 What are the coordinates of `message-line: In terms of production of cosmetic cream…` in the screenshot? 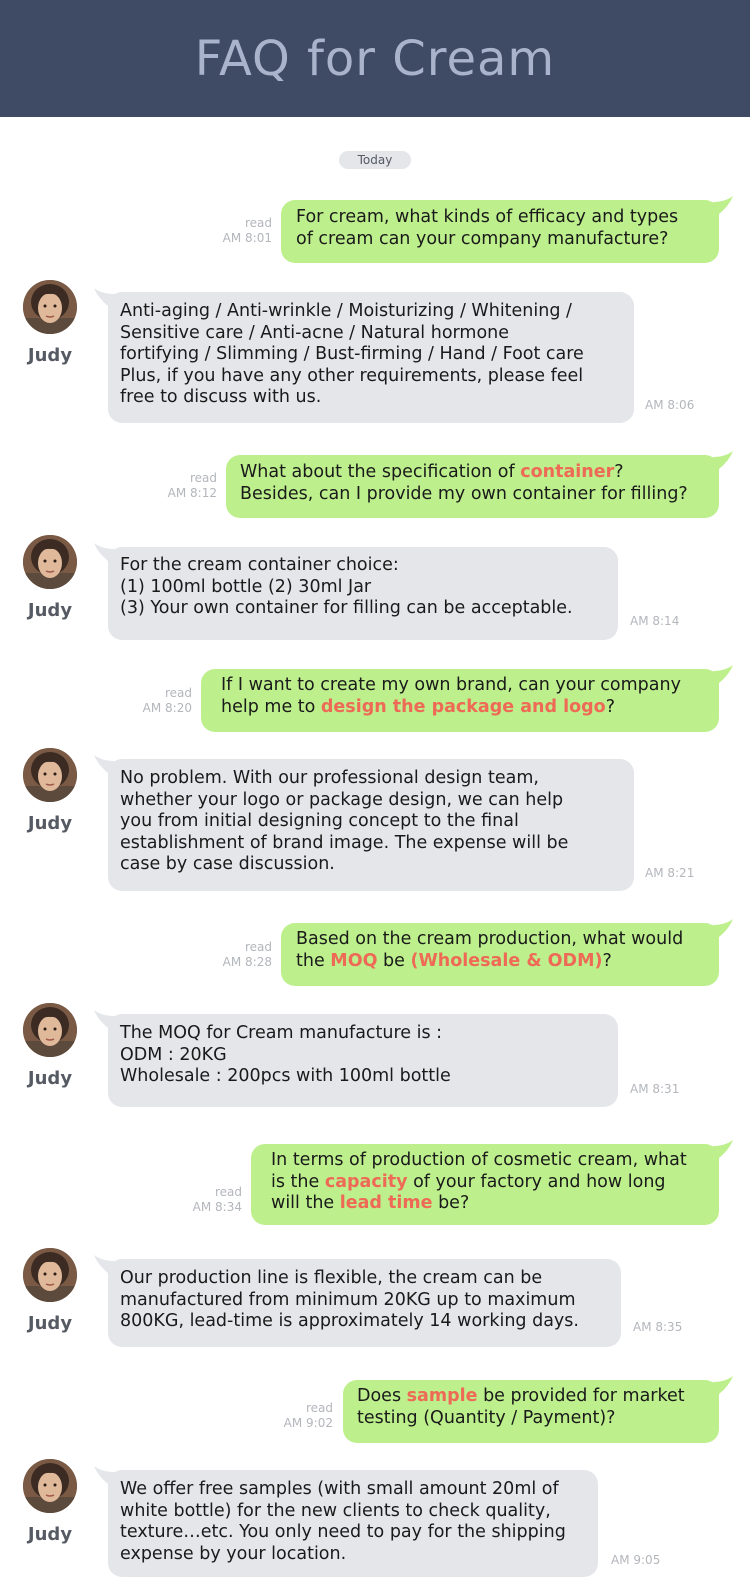 It's located at (495, 1161).